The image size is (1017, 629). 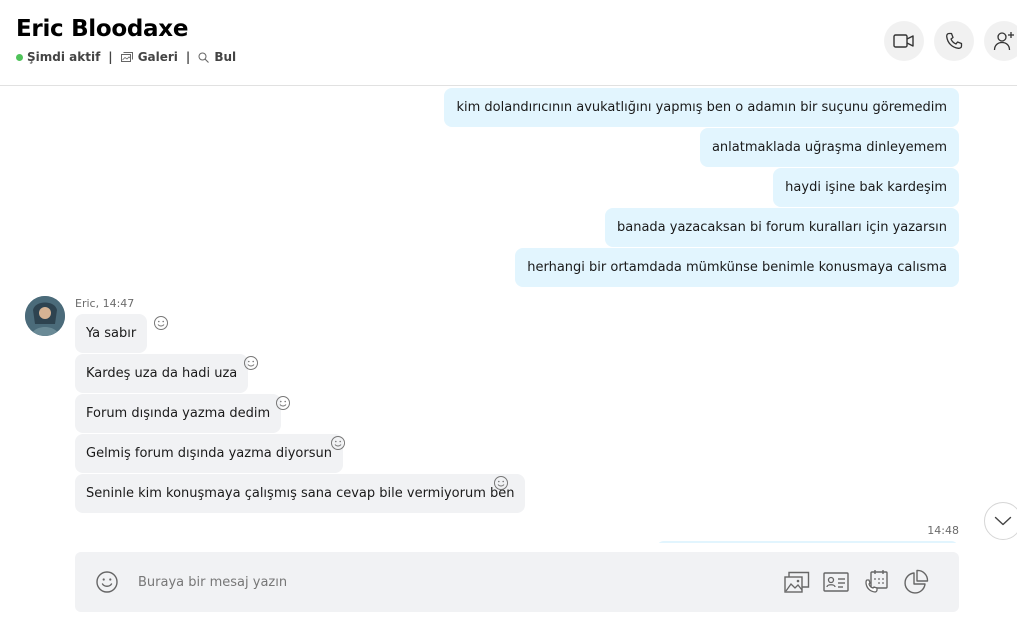 I want to click on schedule-call-button, so click(x=877, y=582).